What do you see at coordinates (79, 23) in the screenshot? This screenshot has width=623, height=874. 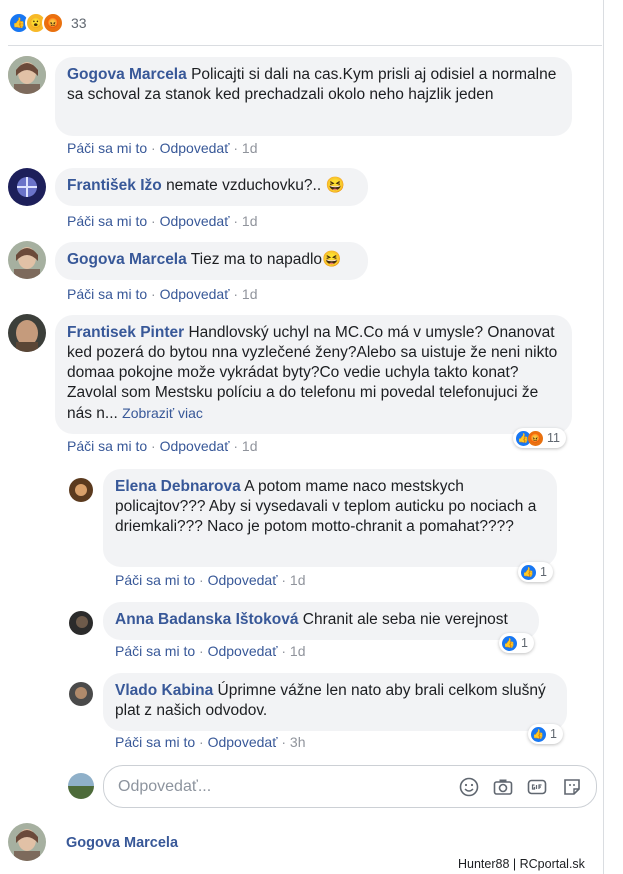 I see `reaction-count: 33` at bounding box center [79, 23].